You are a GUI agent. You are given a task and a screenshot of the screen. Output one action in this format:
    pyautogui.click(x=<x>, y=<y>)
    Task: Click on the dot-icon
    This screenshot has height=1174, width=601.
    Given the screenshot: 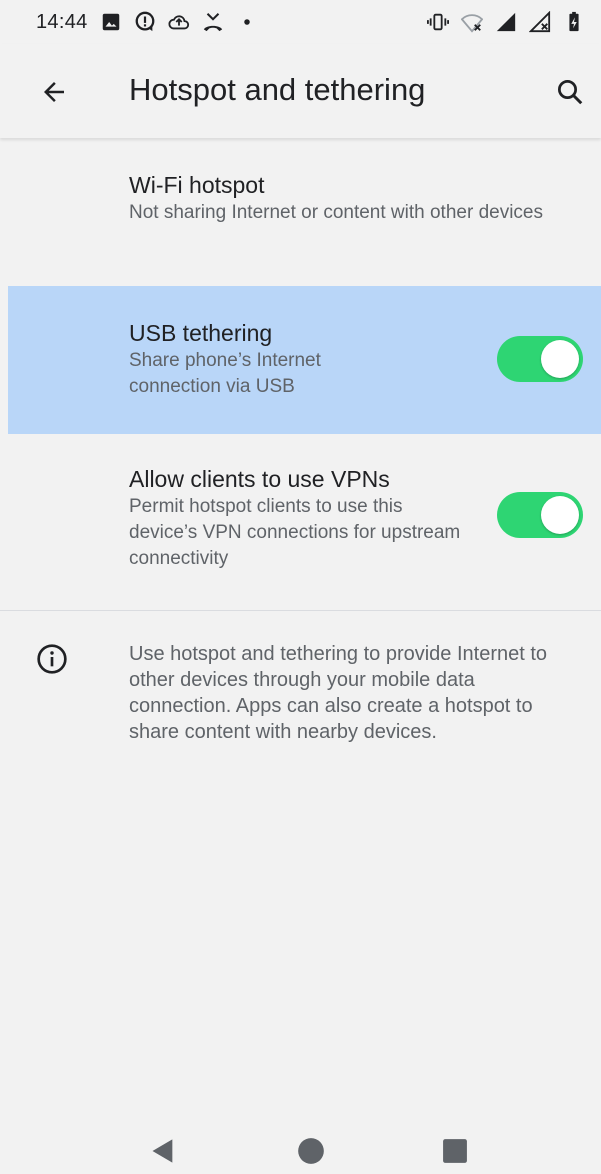 What is the action you would take?
    pyautogui.click(x=246, y=22)
    